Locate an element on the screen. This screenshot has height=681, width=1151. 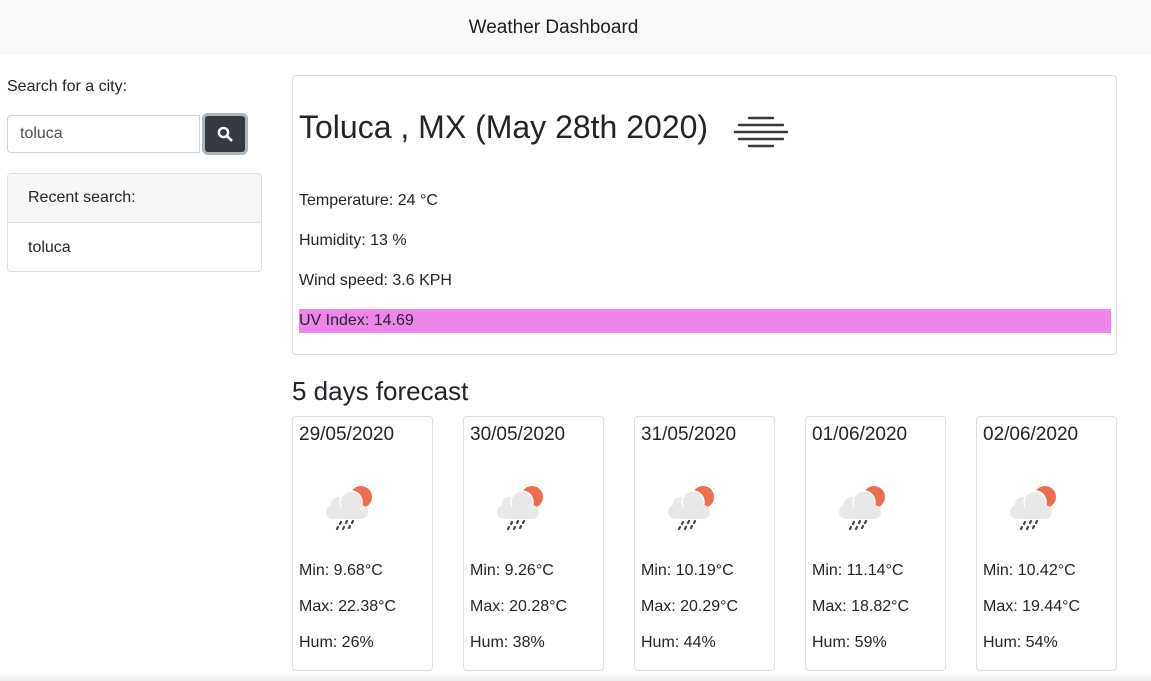
recent-search-card: Recent search: toluca is located at coordinates (134, 222).